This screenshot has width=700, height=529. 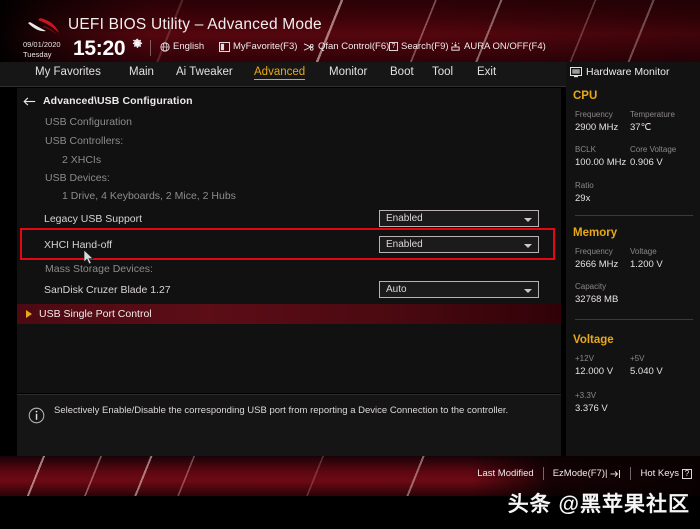 What do you see at coordinates (576, 71) in the screenshot?
I see `monitor-icon` at bounding box center [576, 71].